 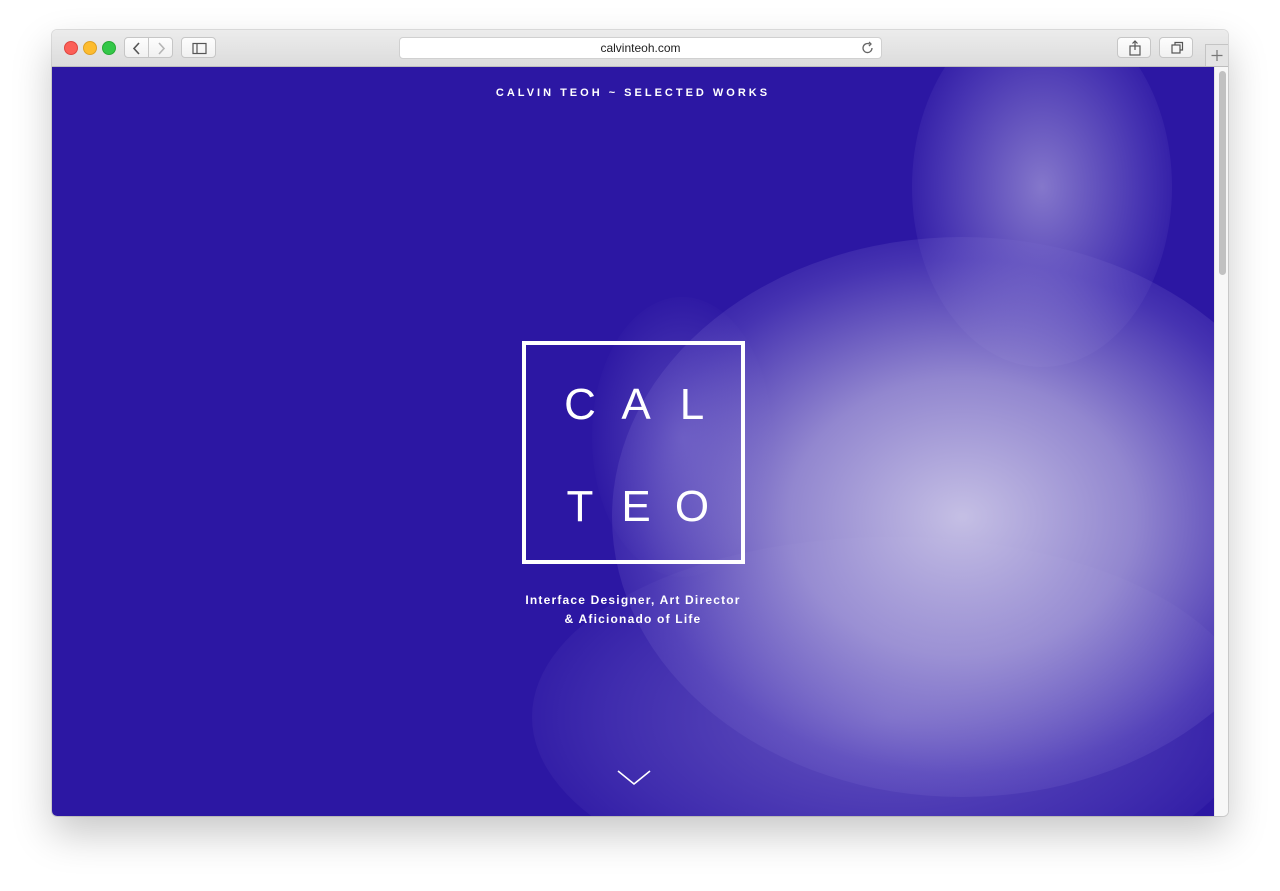 I want to click on scrollbar, so click(x=1221, y=441).